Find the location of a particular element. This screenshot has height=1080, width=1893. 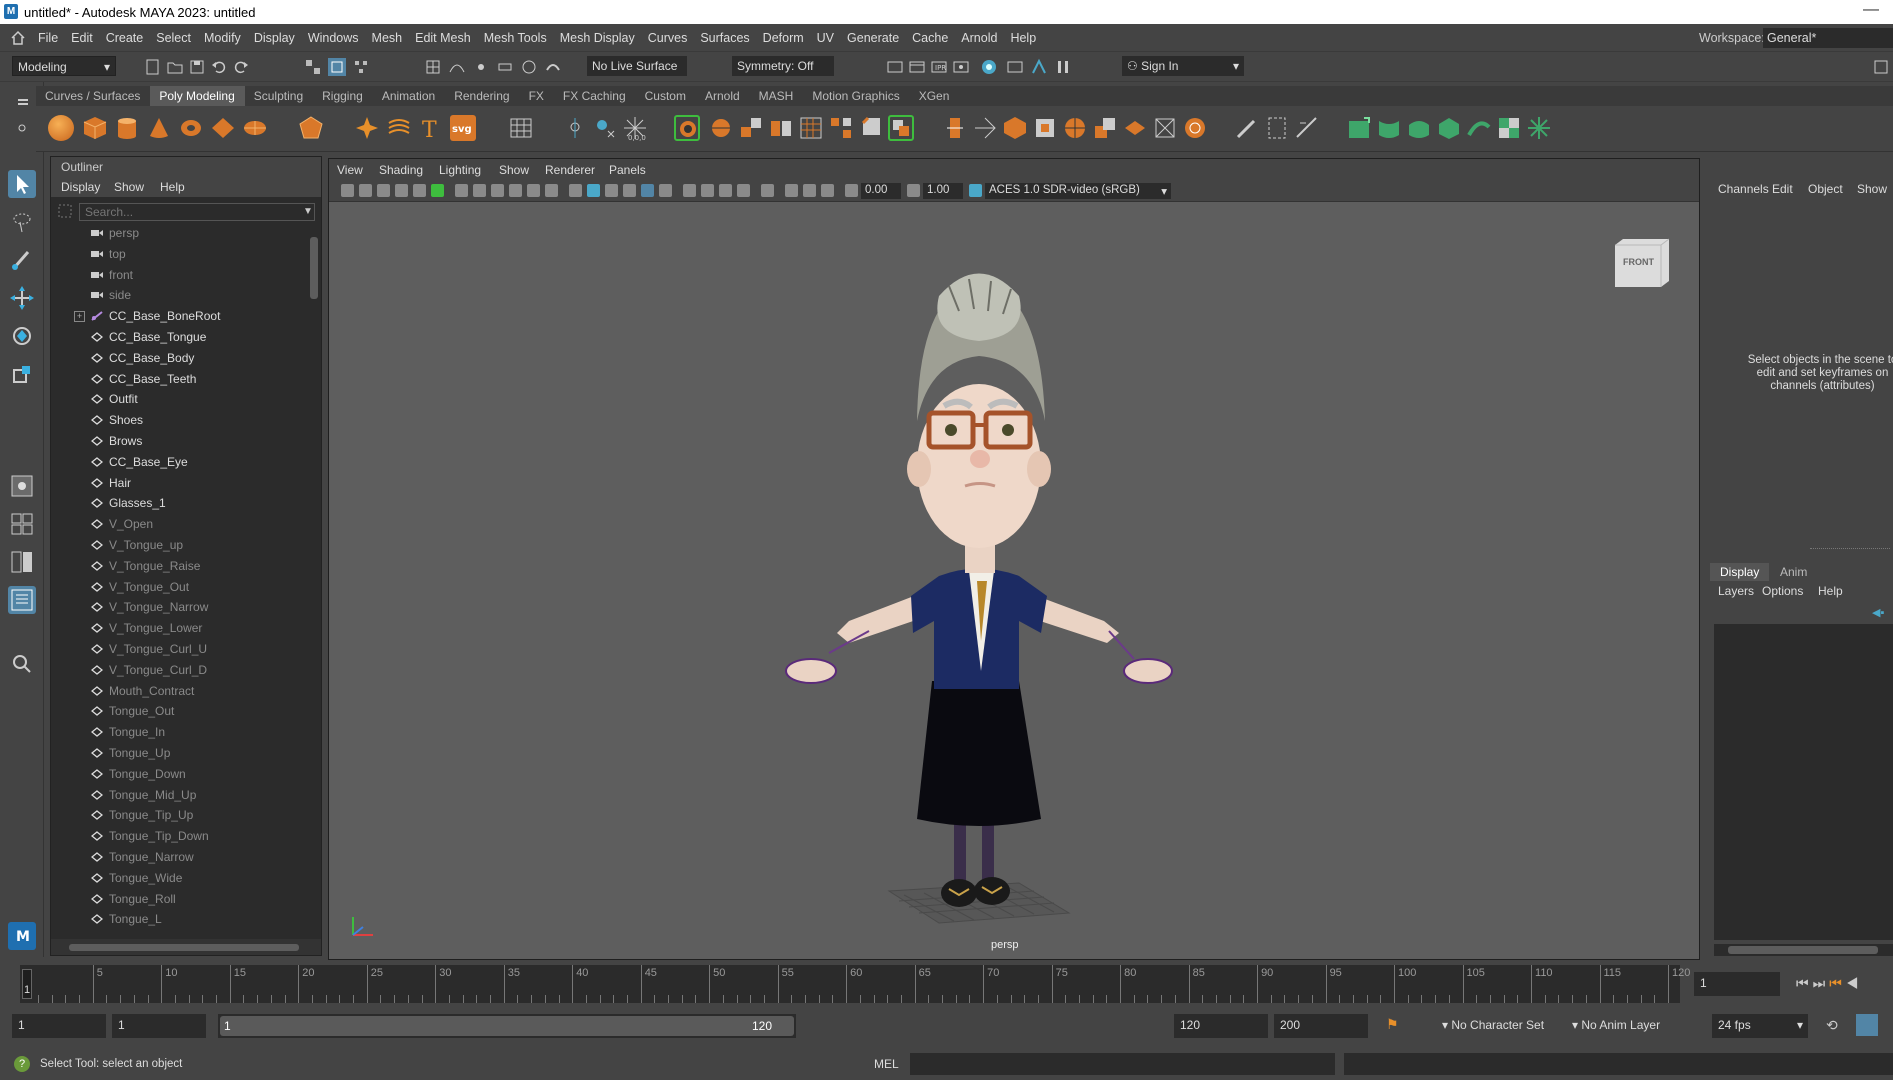

outliner-search-input is located at coordinates (197, 212).